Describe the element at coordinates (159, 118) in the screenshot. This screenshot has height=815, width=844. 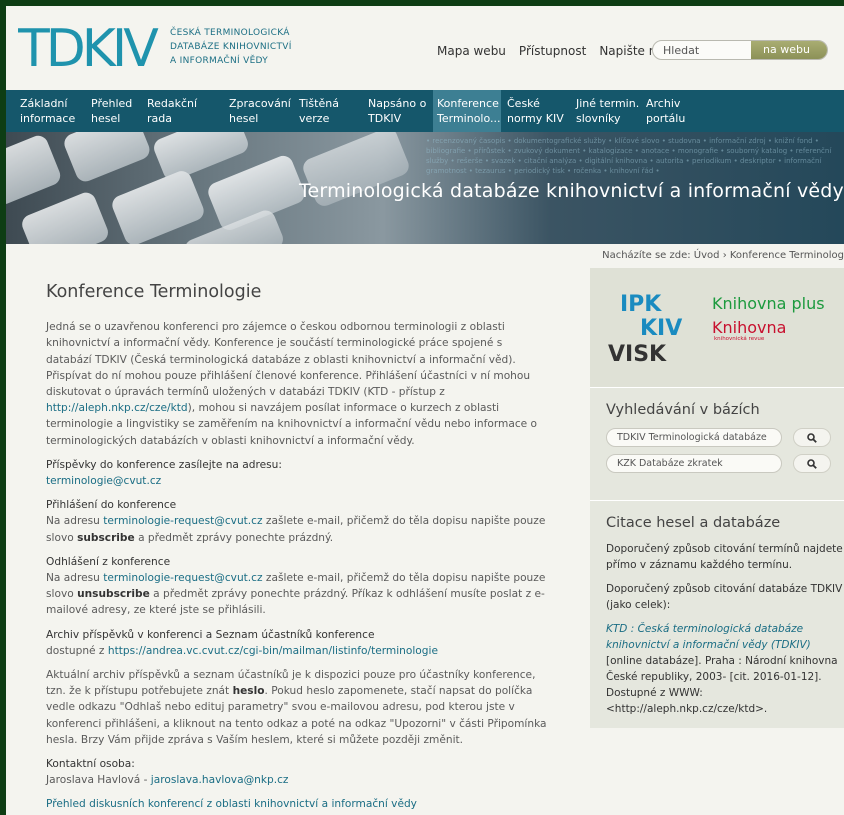
I see `nav-item-label: rada` at that location.